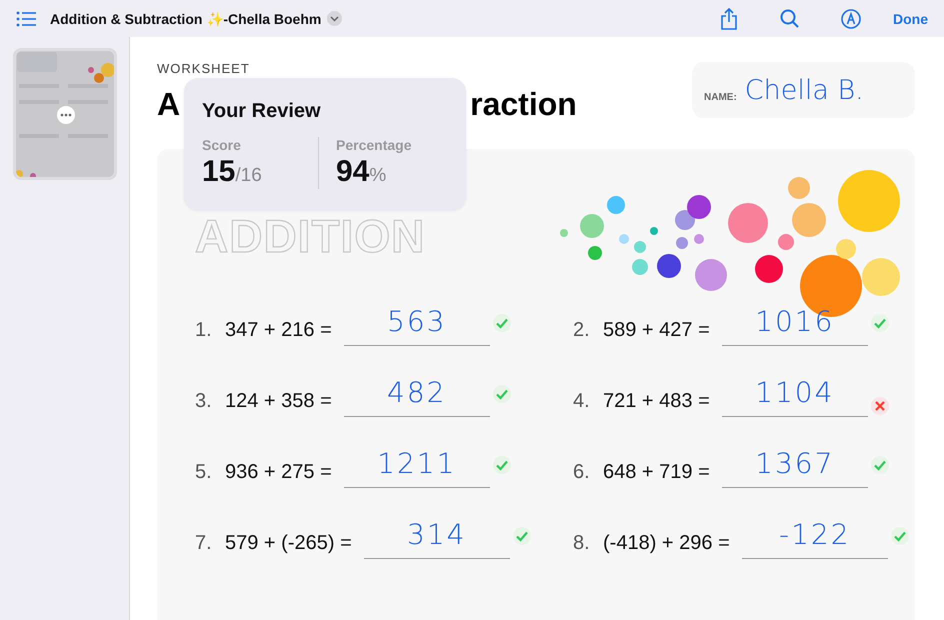  I want to click on problem-number: 3., so click(204, 401).